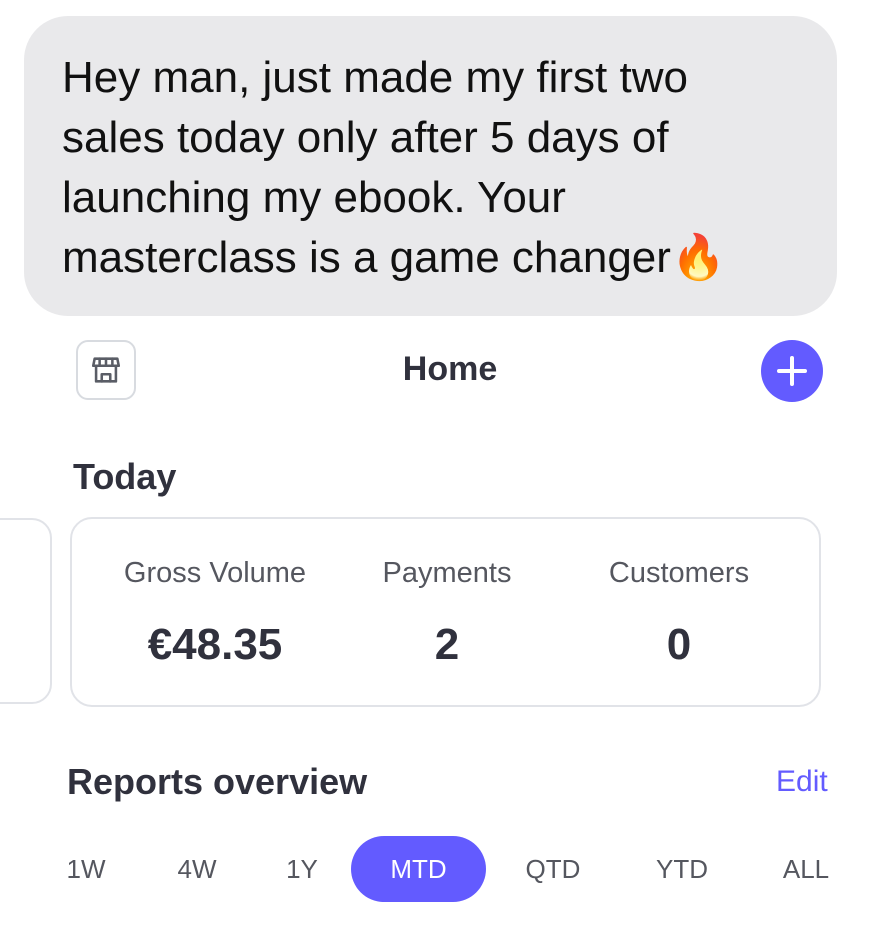 Image resolution: width=878 pixels, height=934 pixels. I want to click on range-1y: 1Y, so click(302, 869).